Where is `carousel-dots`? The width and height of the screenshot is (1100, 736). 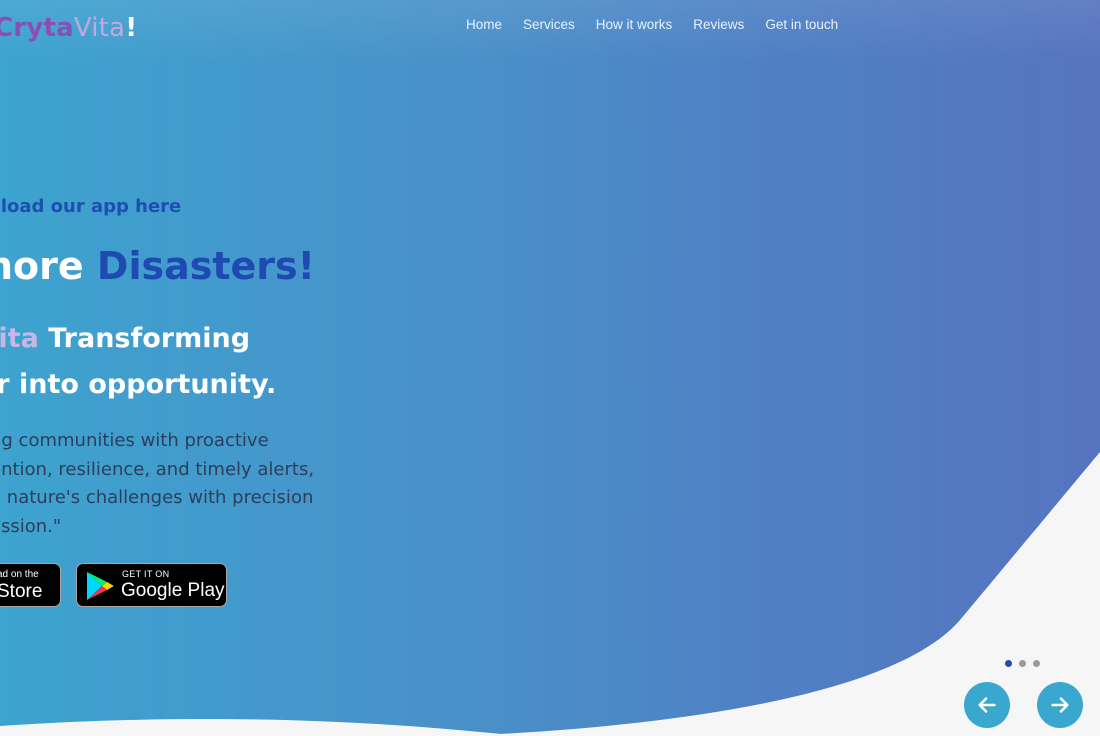
carousel-dots is located at coordinates (1022, 663).